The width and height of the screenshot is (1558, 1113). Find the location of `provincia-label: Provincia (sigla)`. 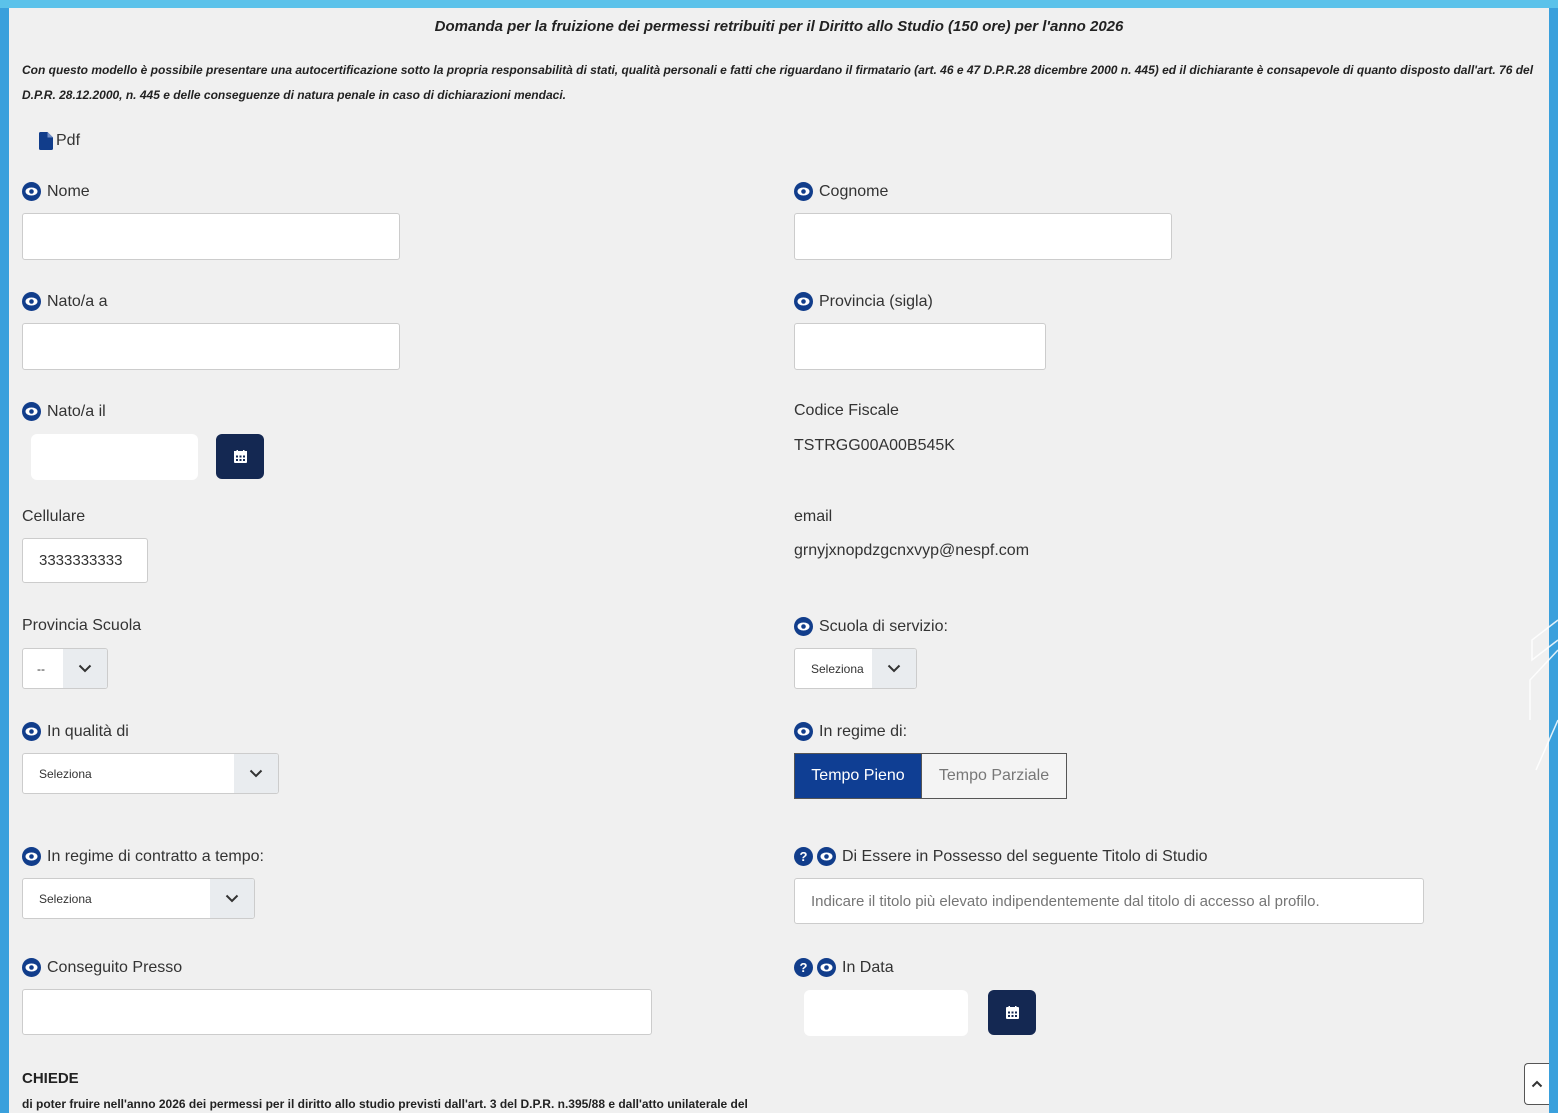

provincia-label: Provincia (sigla) is located at coordinates (863, 301).